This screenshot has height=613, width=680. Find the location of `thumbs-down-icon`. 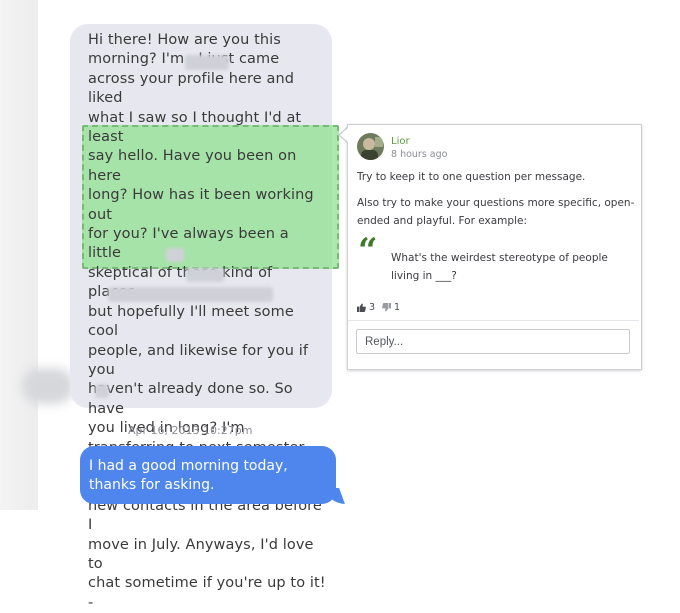

thumbs-down-icon is located at coordinates (387, 307).